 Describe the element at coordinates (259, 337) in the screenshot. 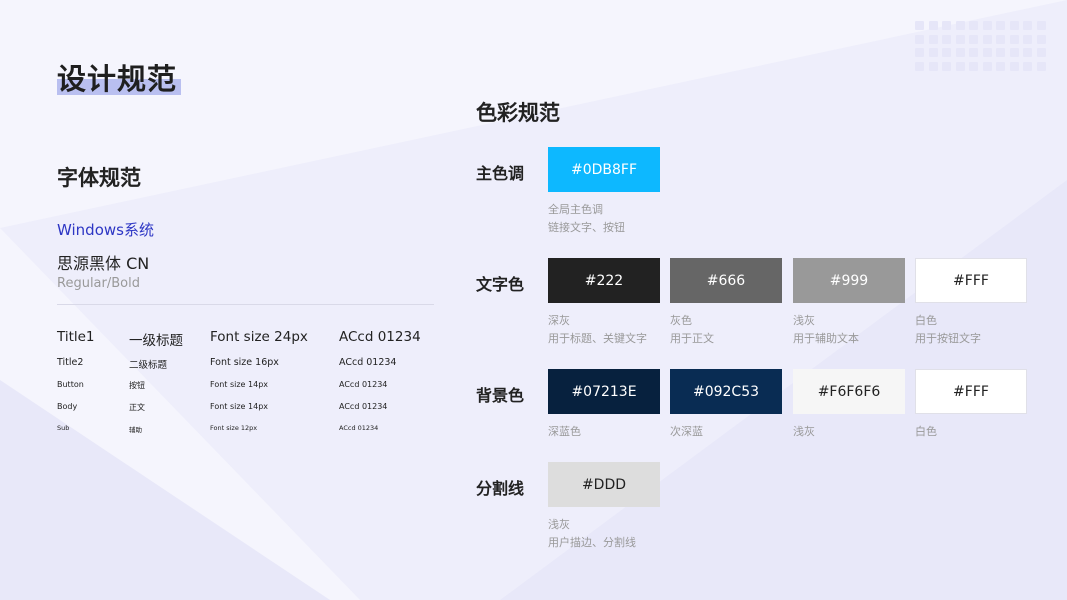

I see `type-size: Font size 24px` at that location.